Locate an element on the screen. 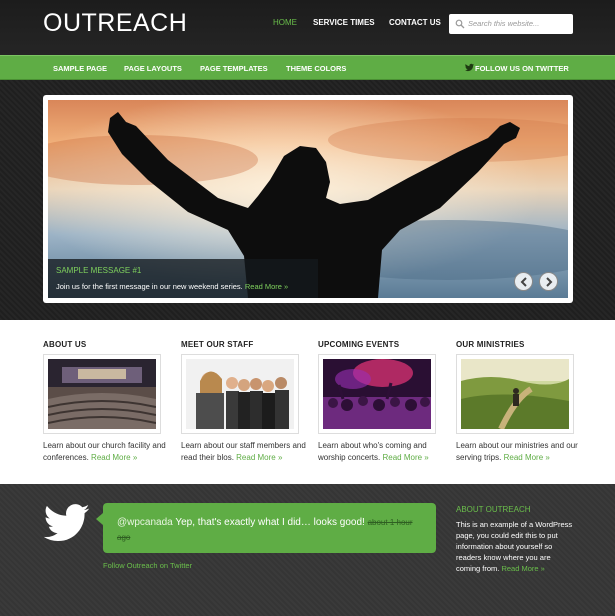 This screenshot has height=616, width=615. nav-contact-us: CONTACT US is located at coordinates (415, 22).